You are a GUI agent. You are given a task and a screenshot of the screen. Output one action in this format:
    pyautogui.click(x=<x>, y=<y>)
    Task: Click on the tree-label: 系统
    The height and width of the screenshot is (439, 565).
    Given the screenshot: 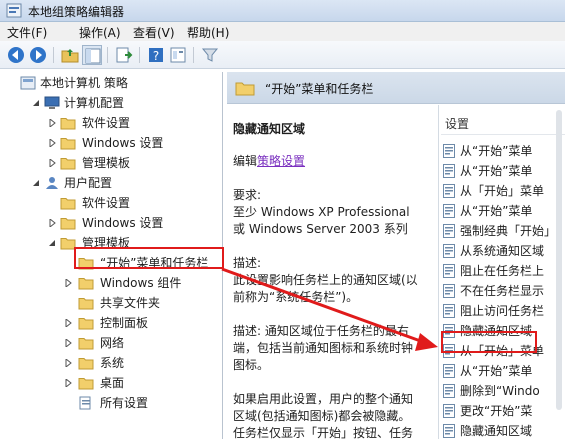 What is the action you would take?
    pyautogui.click(x=112, y=363)
    